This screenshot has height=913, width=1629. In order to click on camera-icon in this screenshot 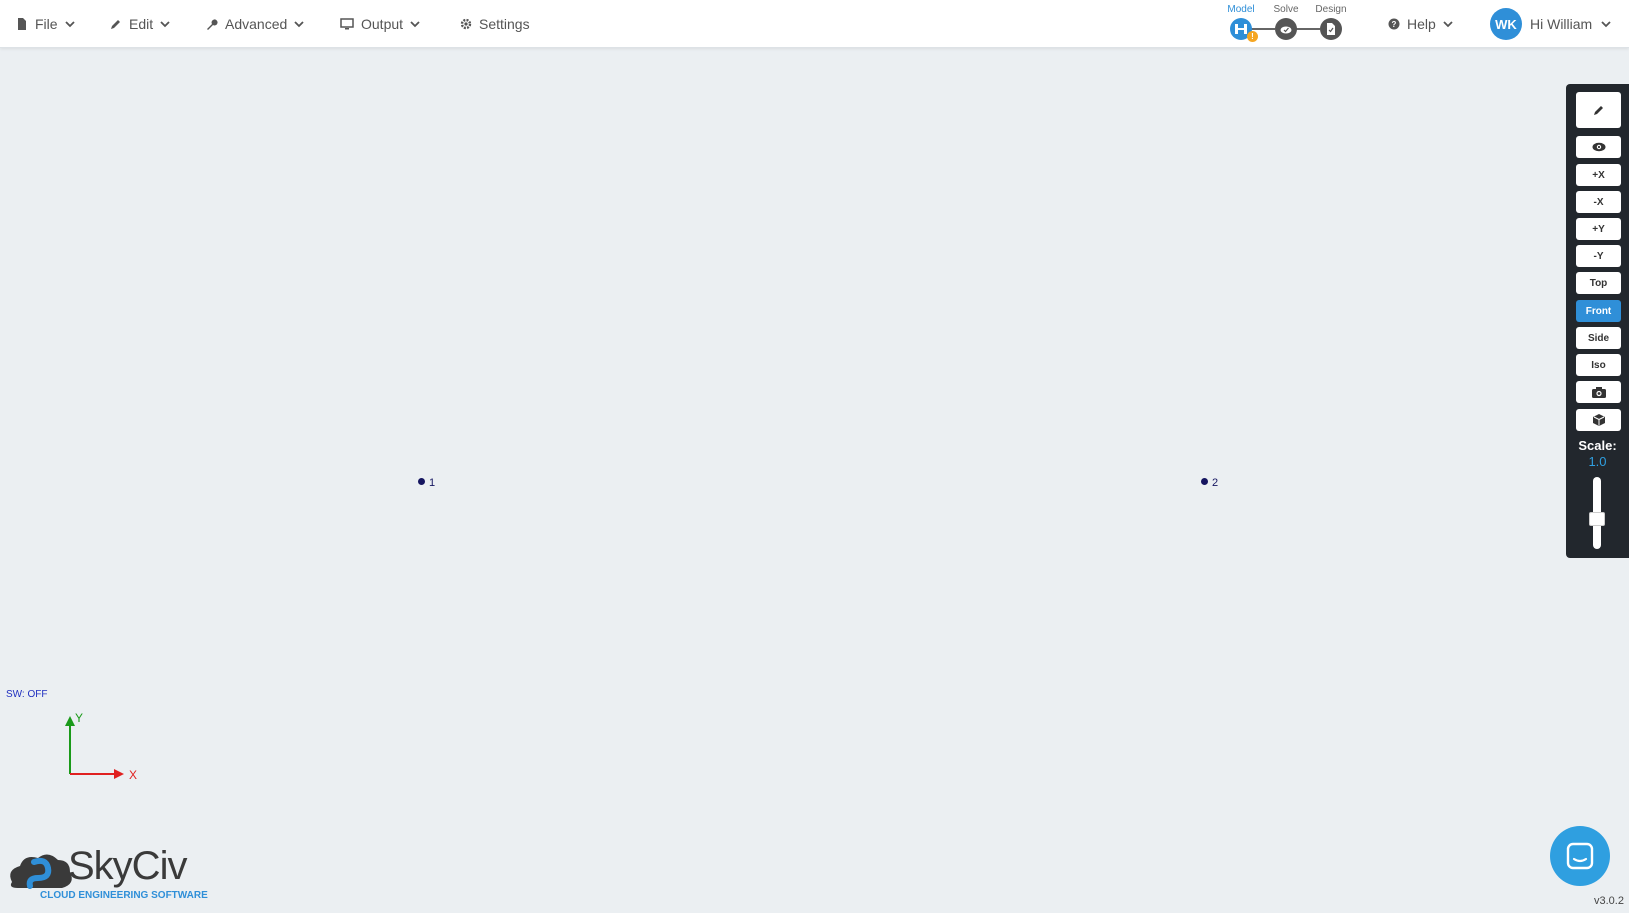, I will do `click(1598, 392)`.